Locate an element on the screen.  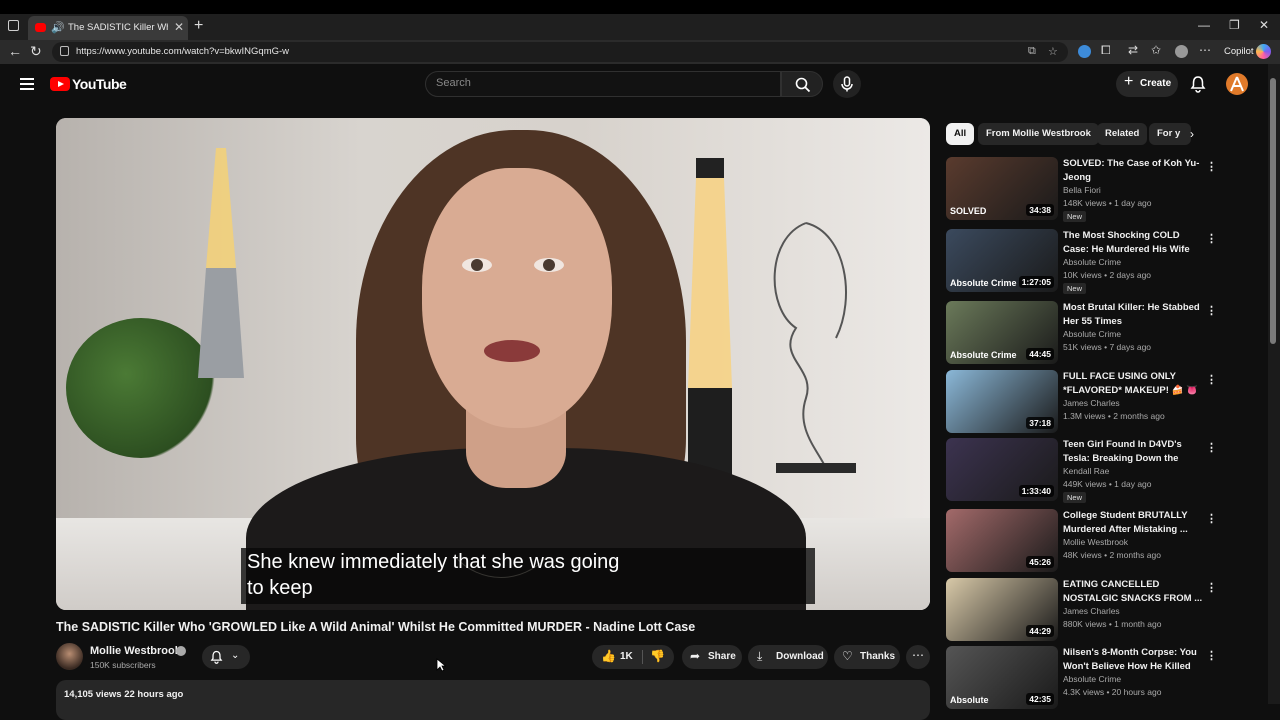
more-actions-button: ⋯ is located at coordinates (918, 657).